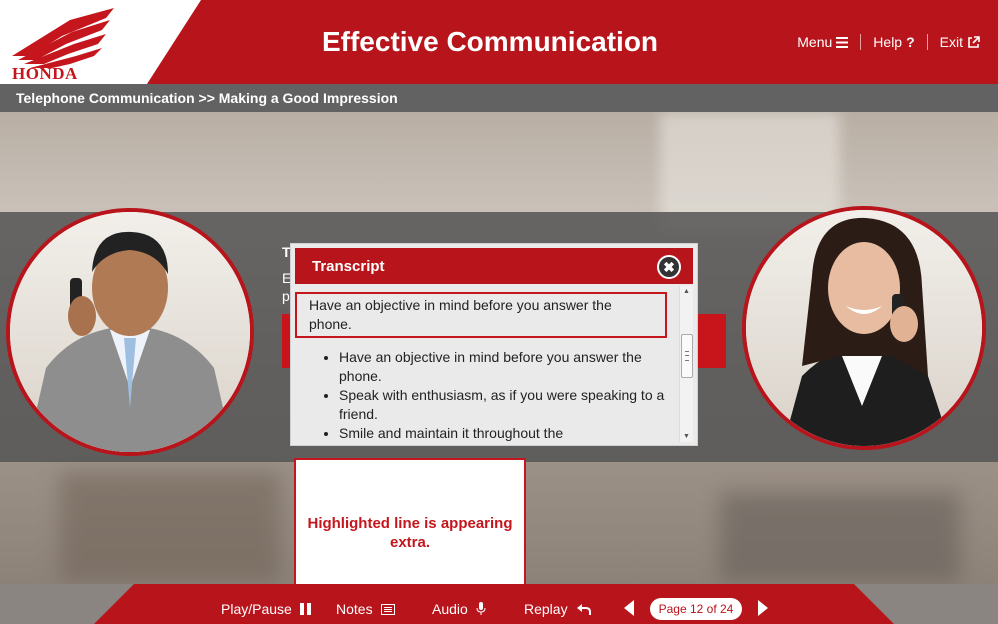 The height and width of the screenshot is (624, 998). I want to click on top-nav: Menu Help ? Exit, so click(882, 42).